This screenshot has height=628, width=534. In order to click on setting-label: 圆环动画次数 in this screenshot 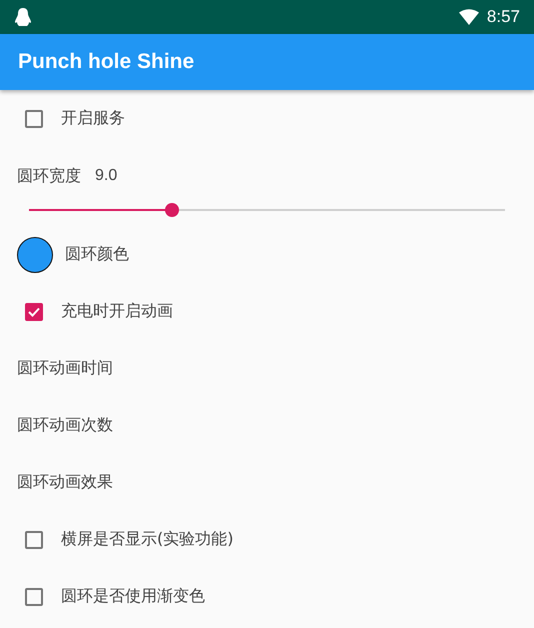, I will do `click(65, 425)`.